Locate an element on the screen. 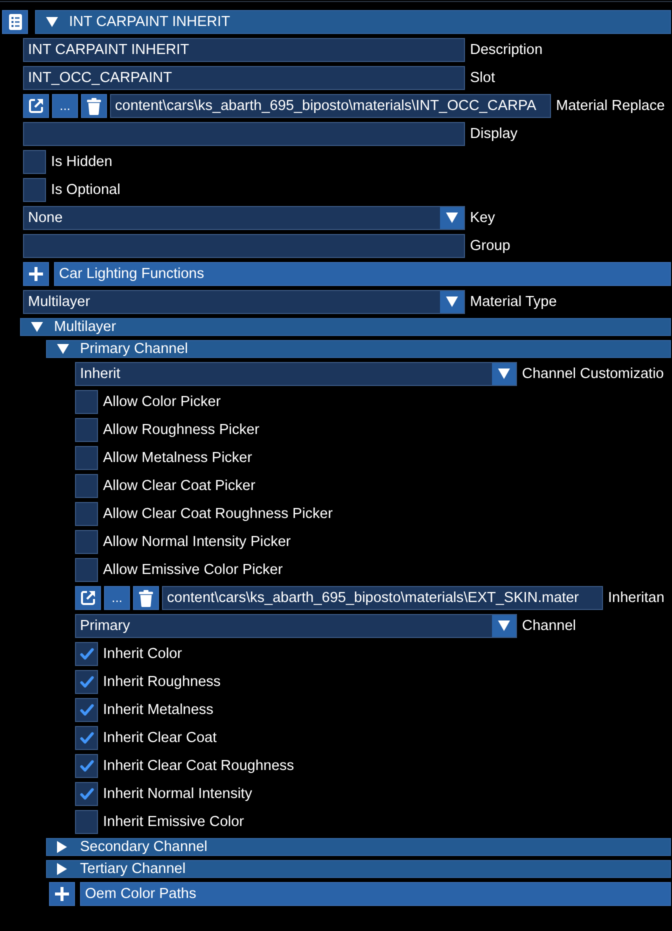  section-header: INT CARPAINT INHERIT is located at coordinates (353, 22).